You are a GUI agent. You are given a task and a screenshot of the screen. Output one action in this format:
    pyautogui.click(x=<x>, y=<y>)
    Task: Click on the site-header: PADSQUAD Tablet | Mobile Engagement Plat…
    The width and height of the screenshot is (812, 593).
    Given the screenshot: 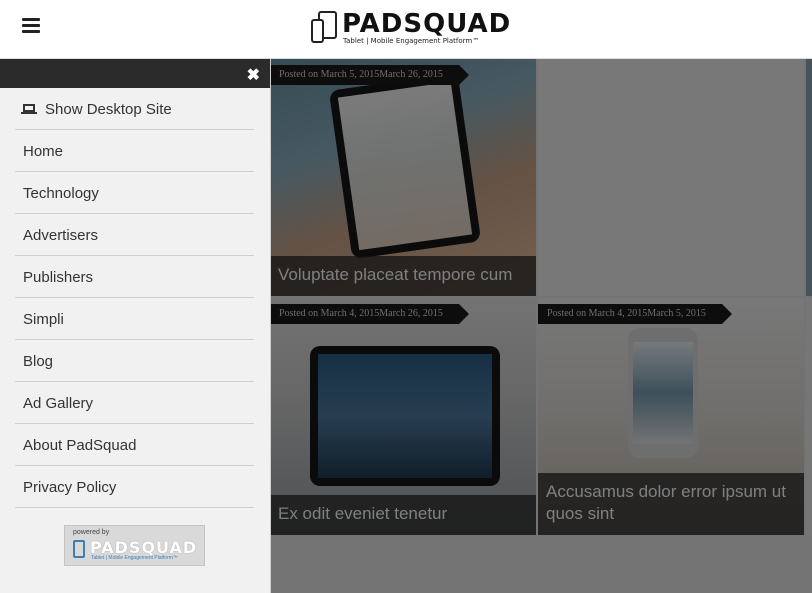 What is the action you would take?
    pyautogui.click(x=406, y=29)
    